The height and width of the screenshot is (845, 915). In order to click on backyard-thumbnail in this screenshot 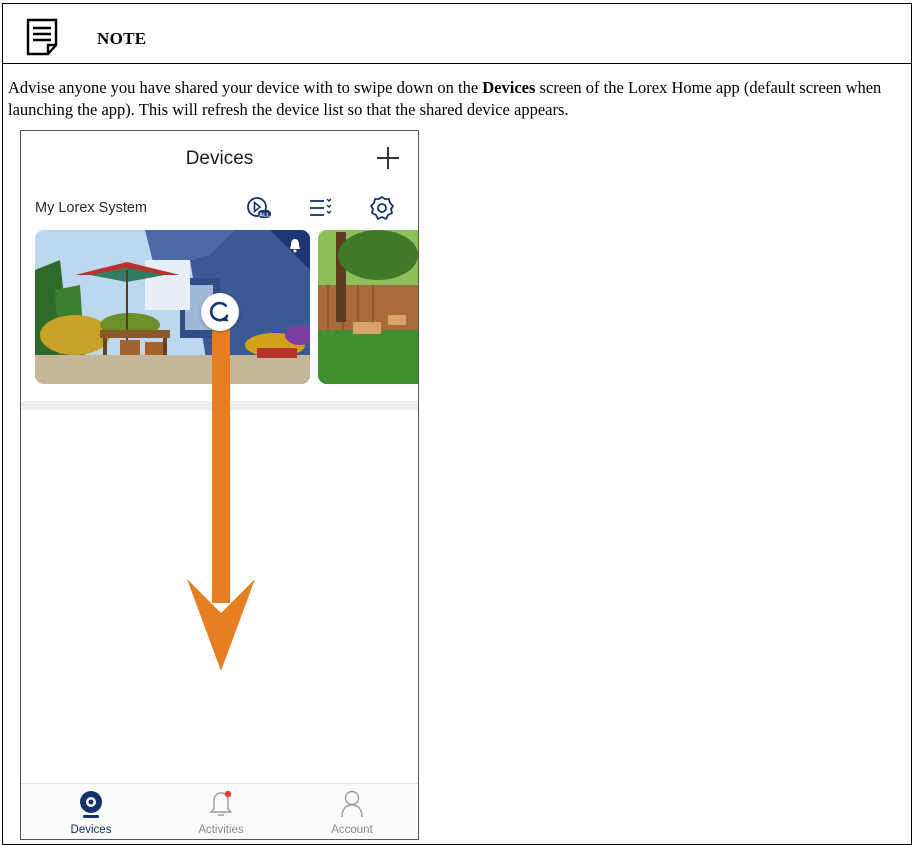, I will do `click(368, 307)`.